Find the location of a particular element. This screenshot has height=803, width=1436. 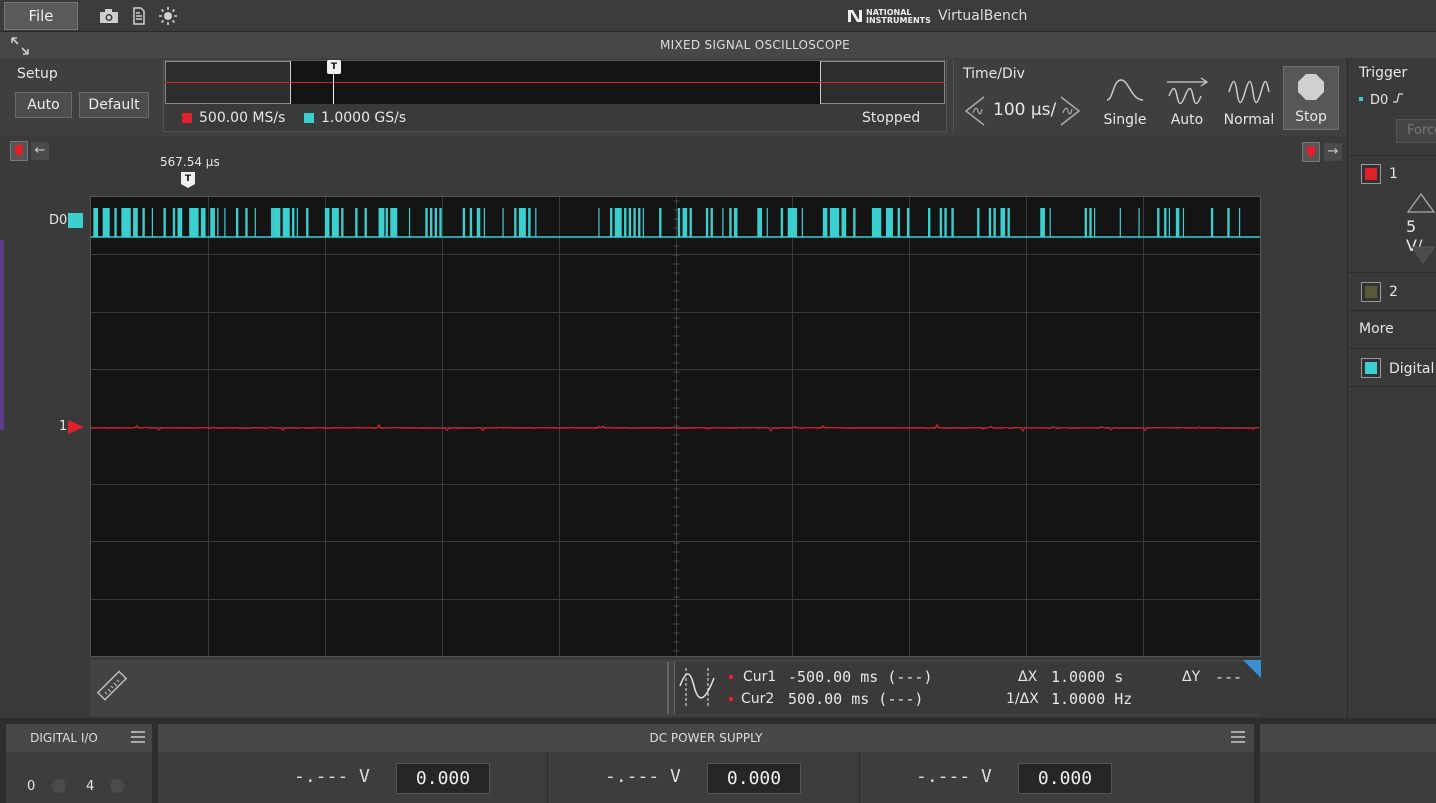

auto-label: Auto is located at coordinates (1187, 120).